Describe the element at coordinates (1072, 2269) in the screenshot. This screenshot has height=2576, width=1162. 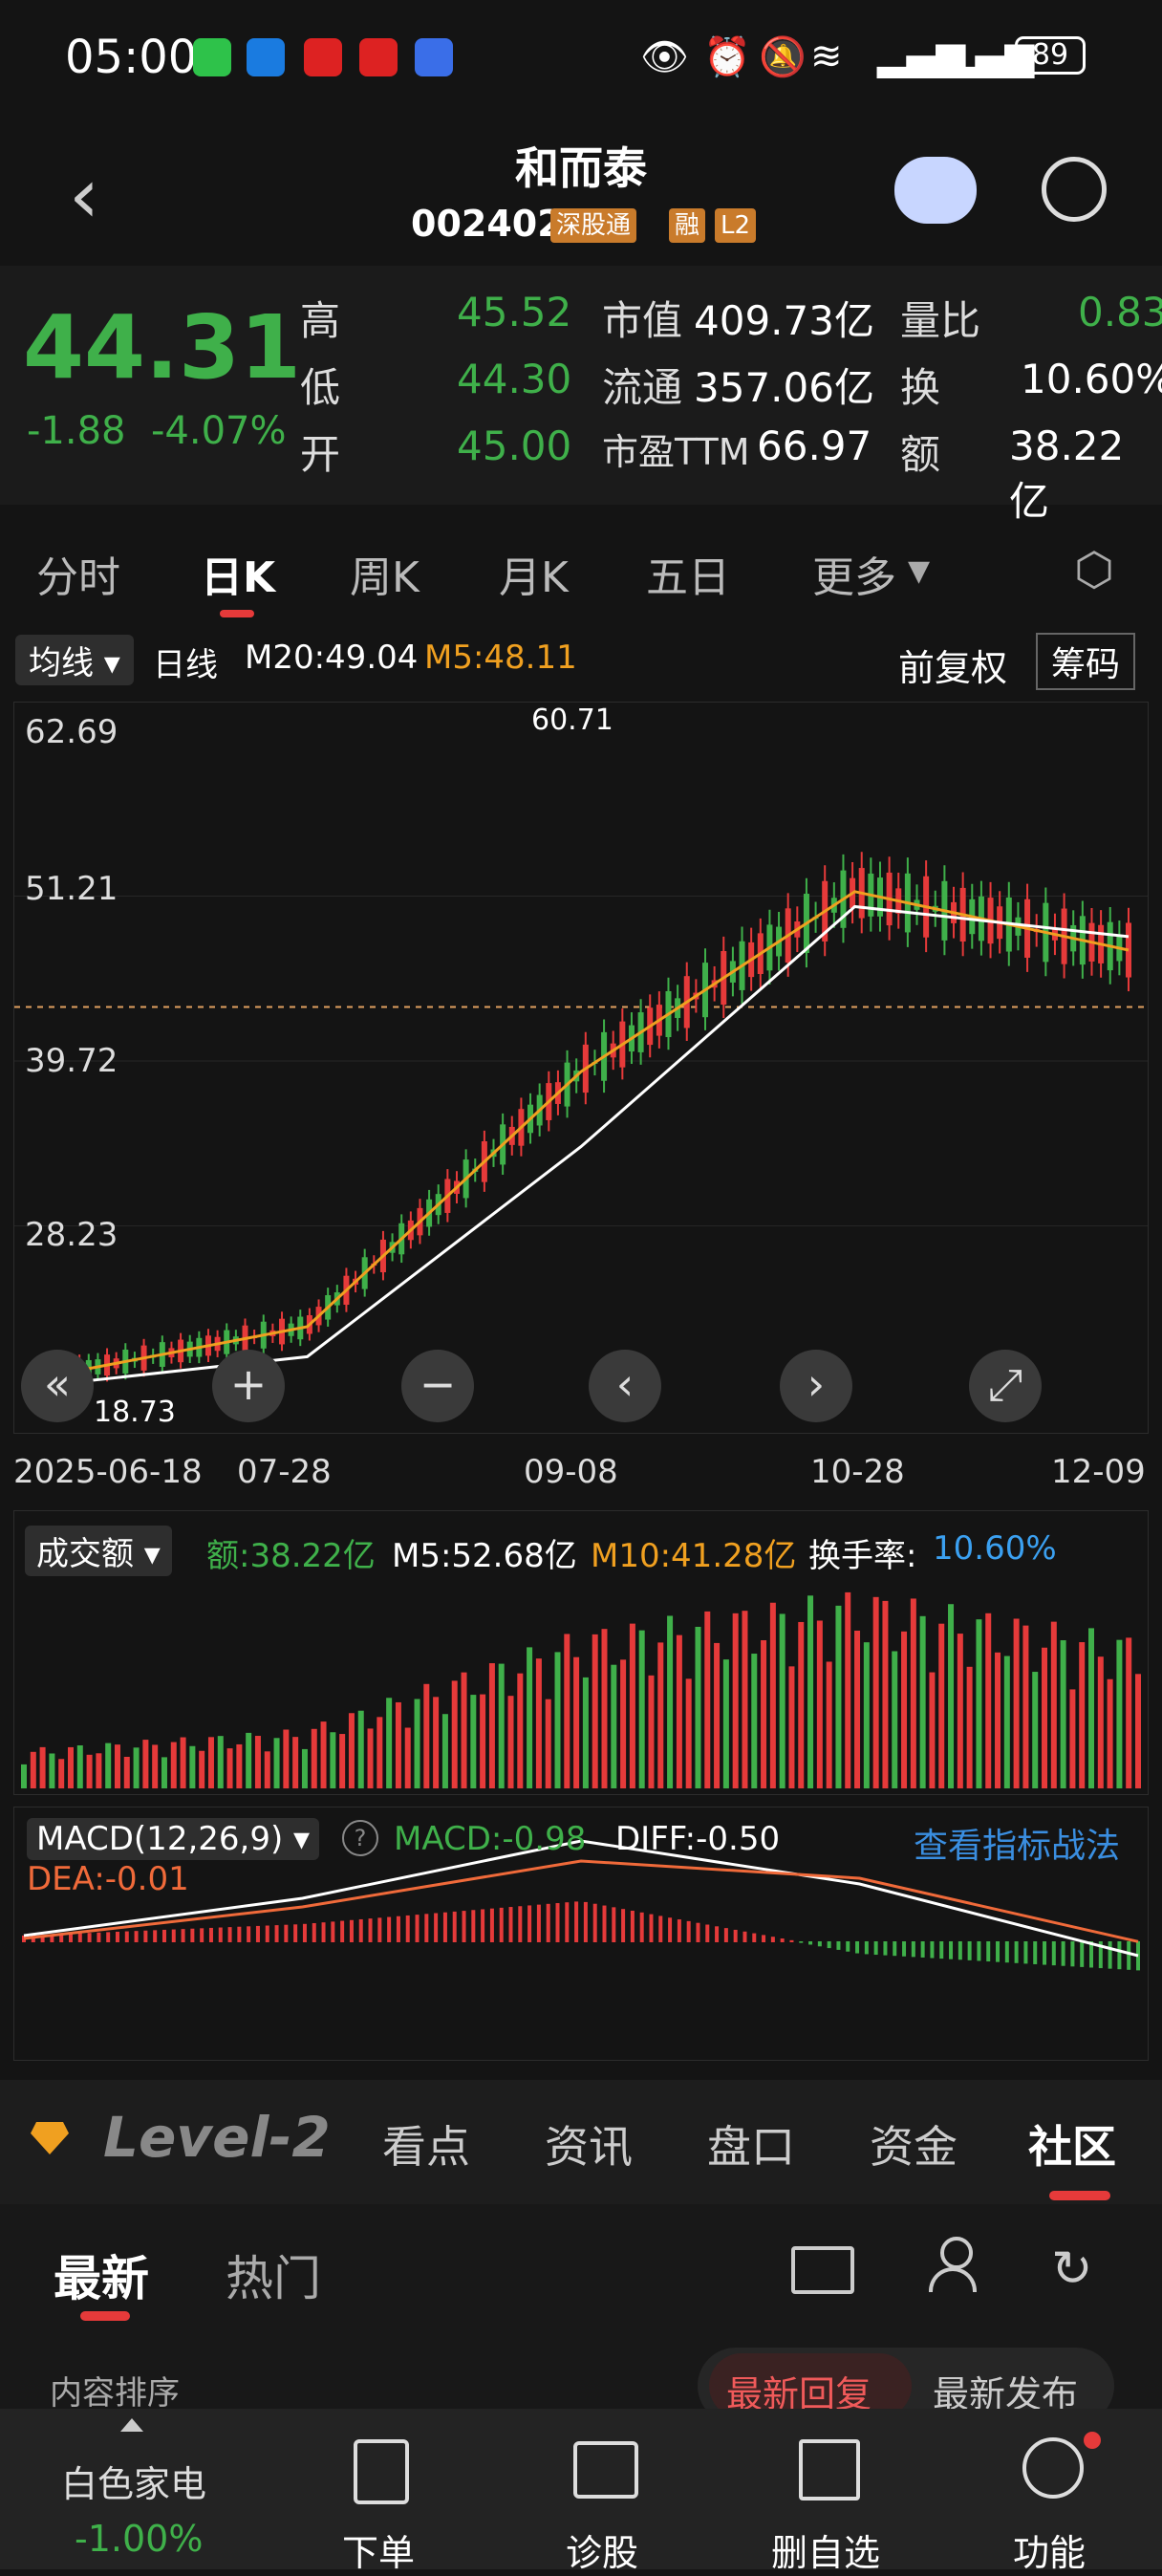
I see `refresh-icon: ↻` at that location.